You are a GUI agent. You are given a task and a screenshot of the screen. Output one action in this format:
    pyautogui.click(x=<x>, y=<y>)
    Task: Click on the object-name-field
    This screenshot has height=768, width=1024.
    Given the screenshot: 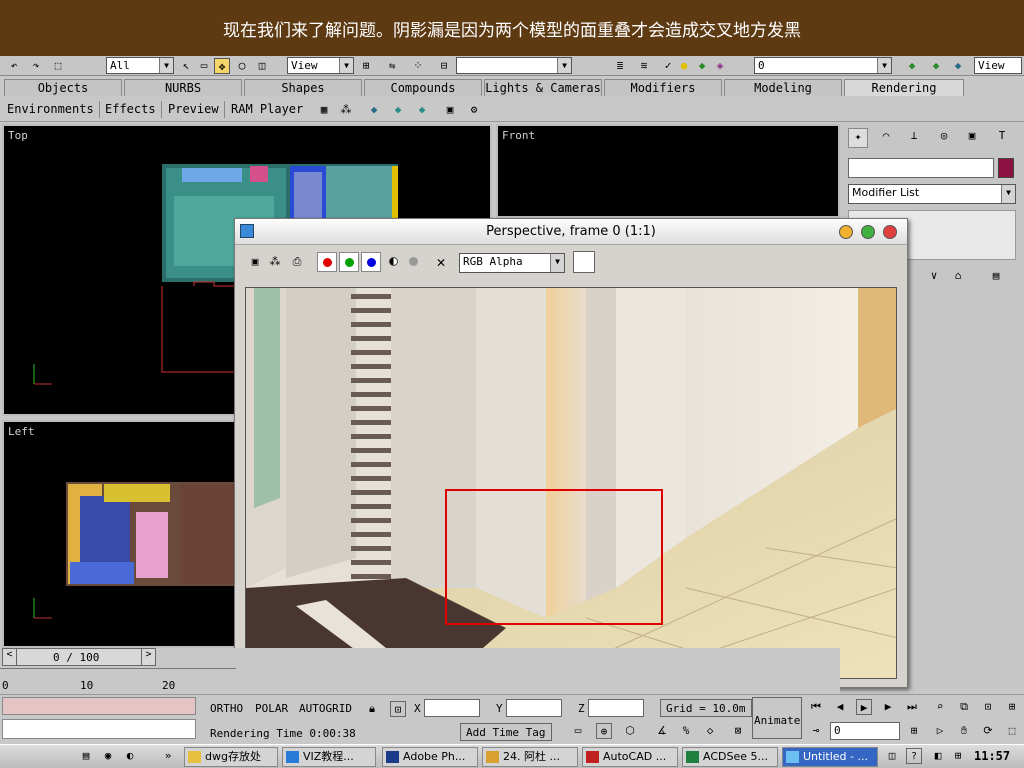 What is the action you would take?
    pyautogui.click(x=921, y=168)
    